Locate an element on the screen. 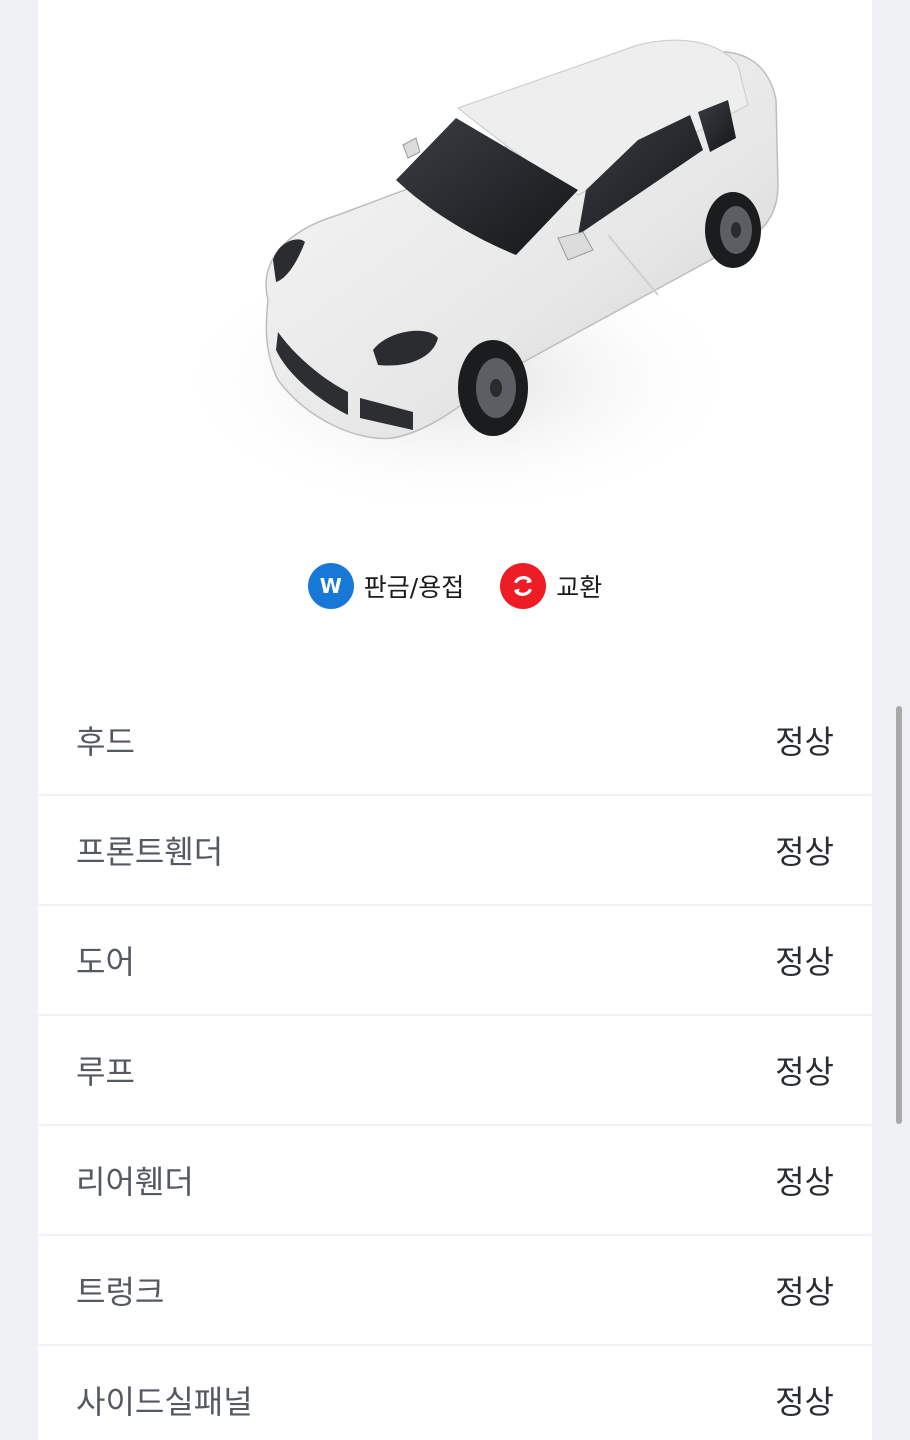  legend-item-weld: W 판금/용접 is located at coordinates (386, 586).